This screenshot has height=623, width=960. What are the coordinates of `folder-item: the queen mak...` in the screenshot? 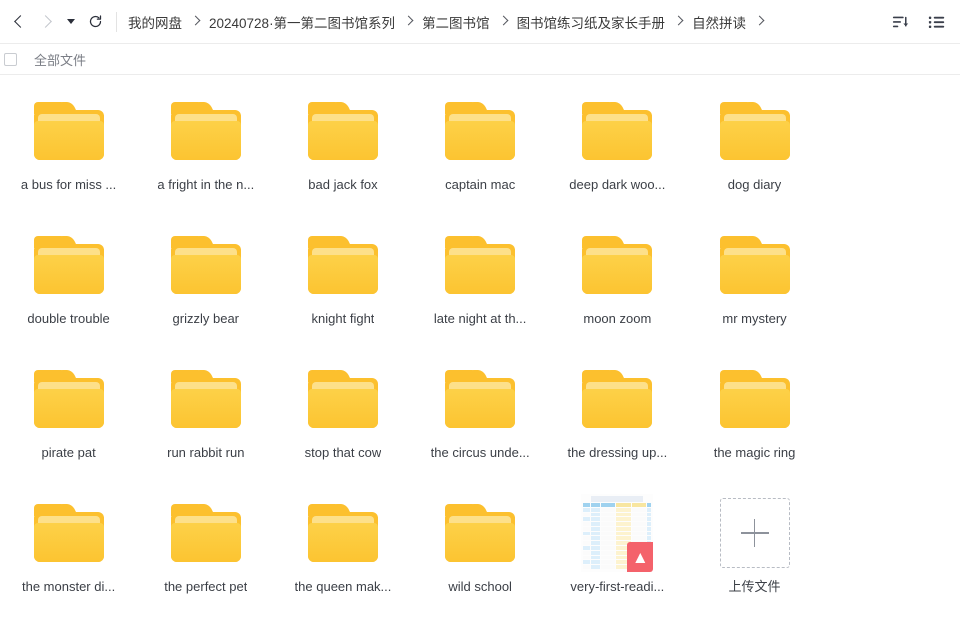 It's located at (342, 556).